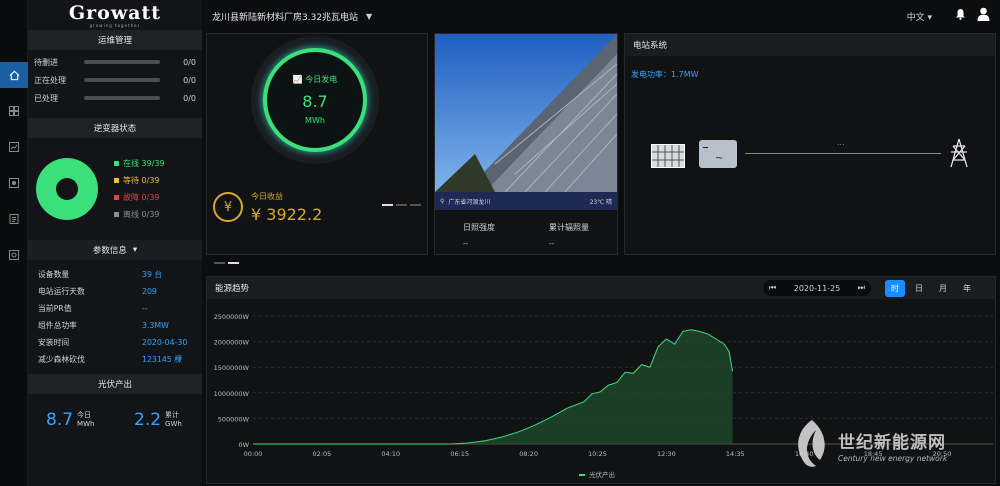  Describe the element at coordinates (943, 288) in the screenshot. I see `tab-month: 月` at that location.